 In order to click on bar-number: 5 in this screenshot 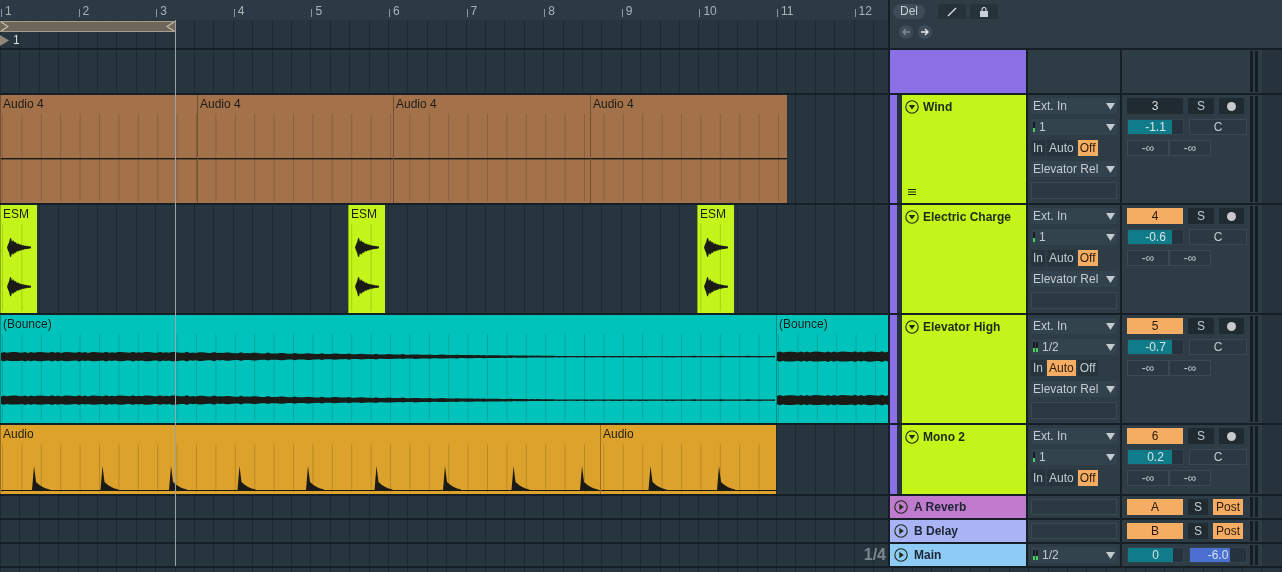, I will do `click(319, 11)`.